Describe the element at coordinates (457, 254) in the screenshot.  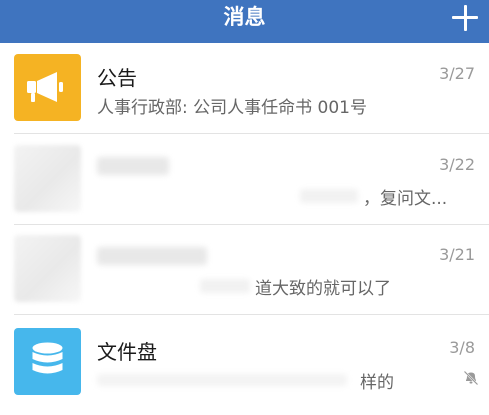
I see `message-date: 3/21` at that location.